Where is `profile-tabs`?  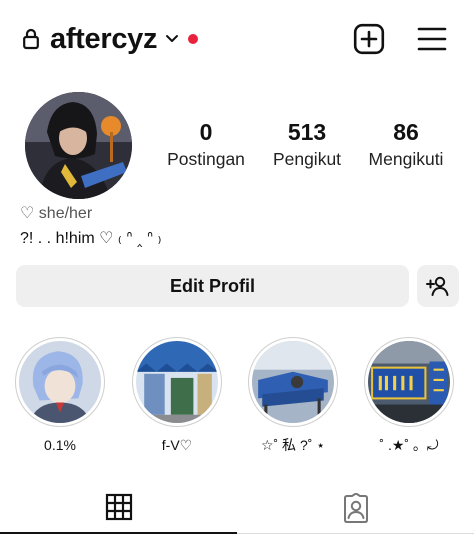 profile-tabs is located at coordinates (237, 509).